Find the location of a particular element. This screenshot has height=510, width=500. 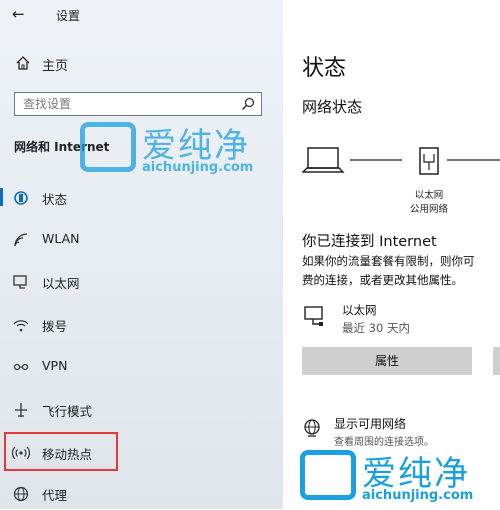

show-available-networks: 显示可用网络 查看周围的连接选项。 is located at coordinates (401, 432).